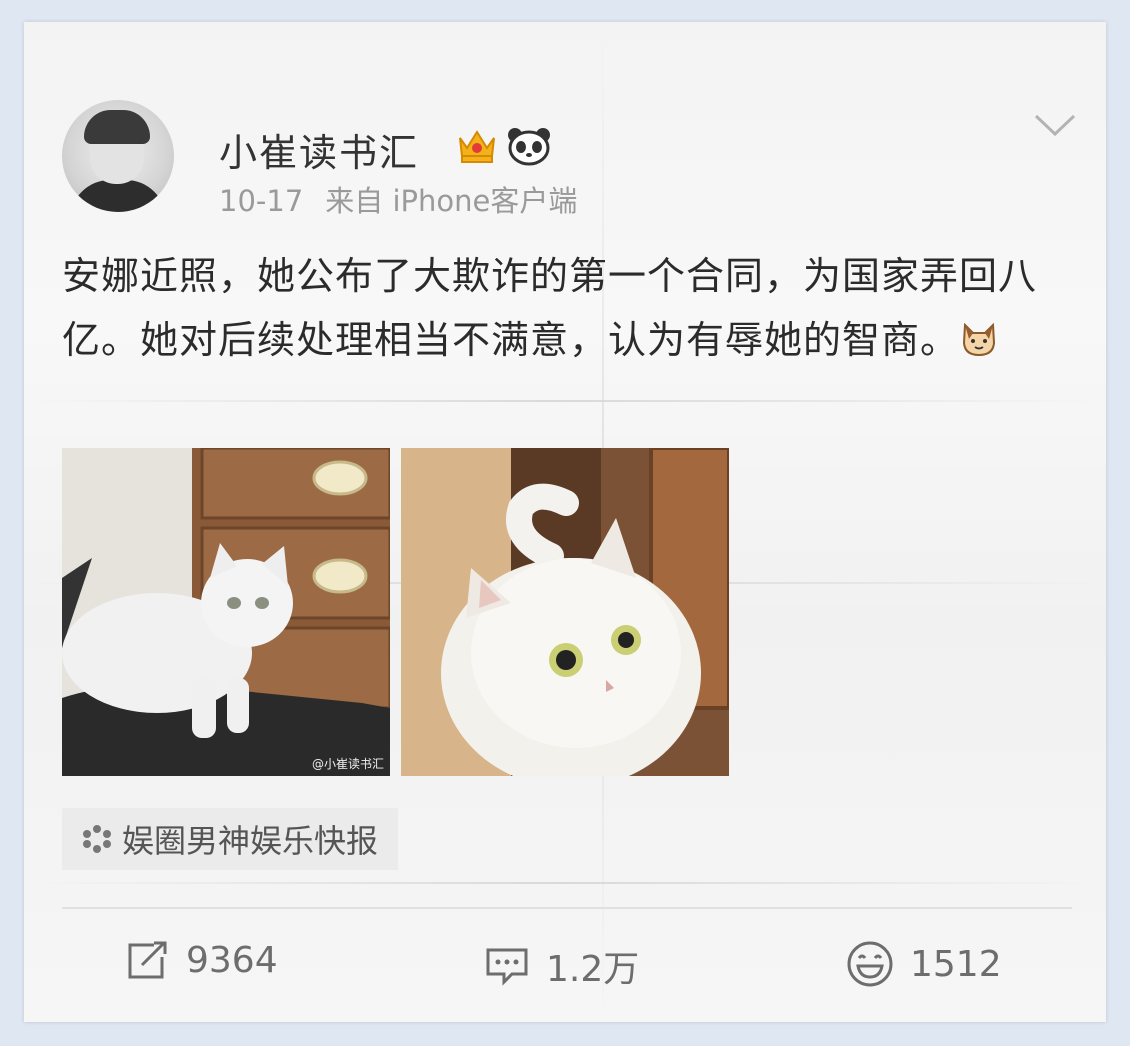 The height and width of the screenshot is (1046, 1130). What do you see at coordinates (1055, 125) in the screenshot?
I see `chevron-down-icon` at bounding box center [1055, 125].